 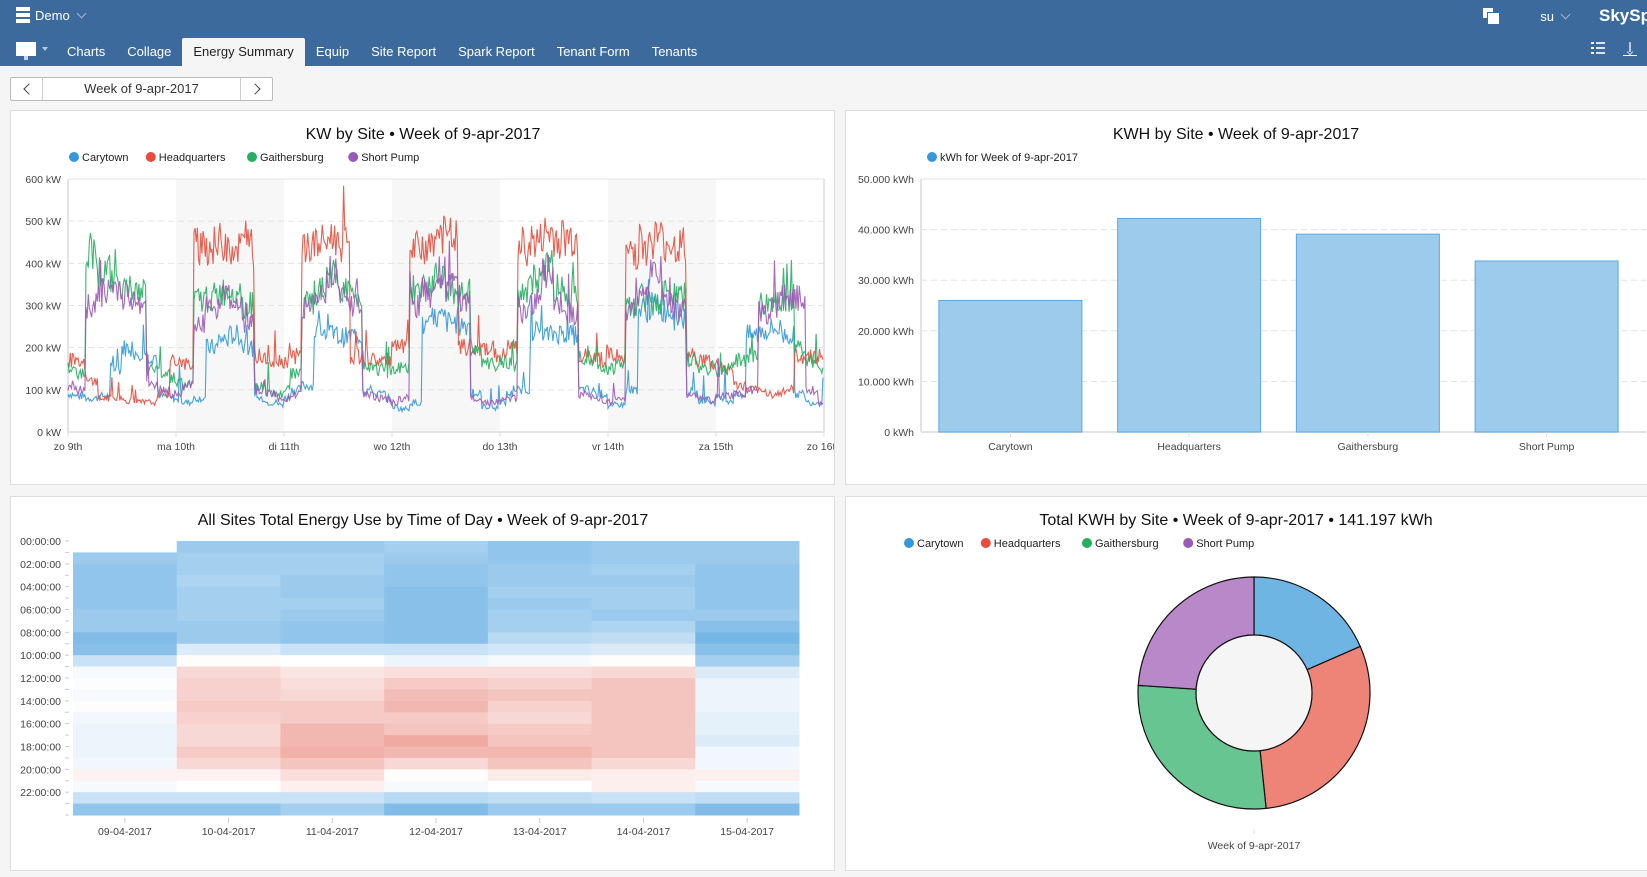 What do you see at coordinates (496, 52) in the screenshot?
I see `tab-spark-report: Spark Report` at bounding box center [496, 52].